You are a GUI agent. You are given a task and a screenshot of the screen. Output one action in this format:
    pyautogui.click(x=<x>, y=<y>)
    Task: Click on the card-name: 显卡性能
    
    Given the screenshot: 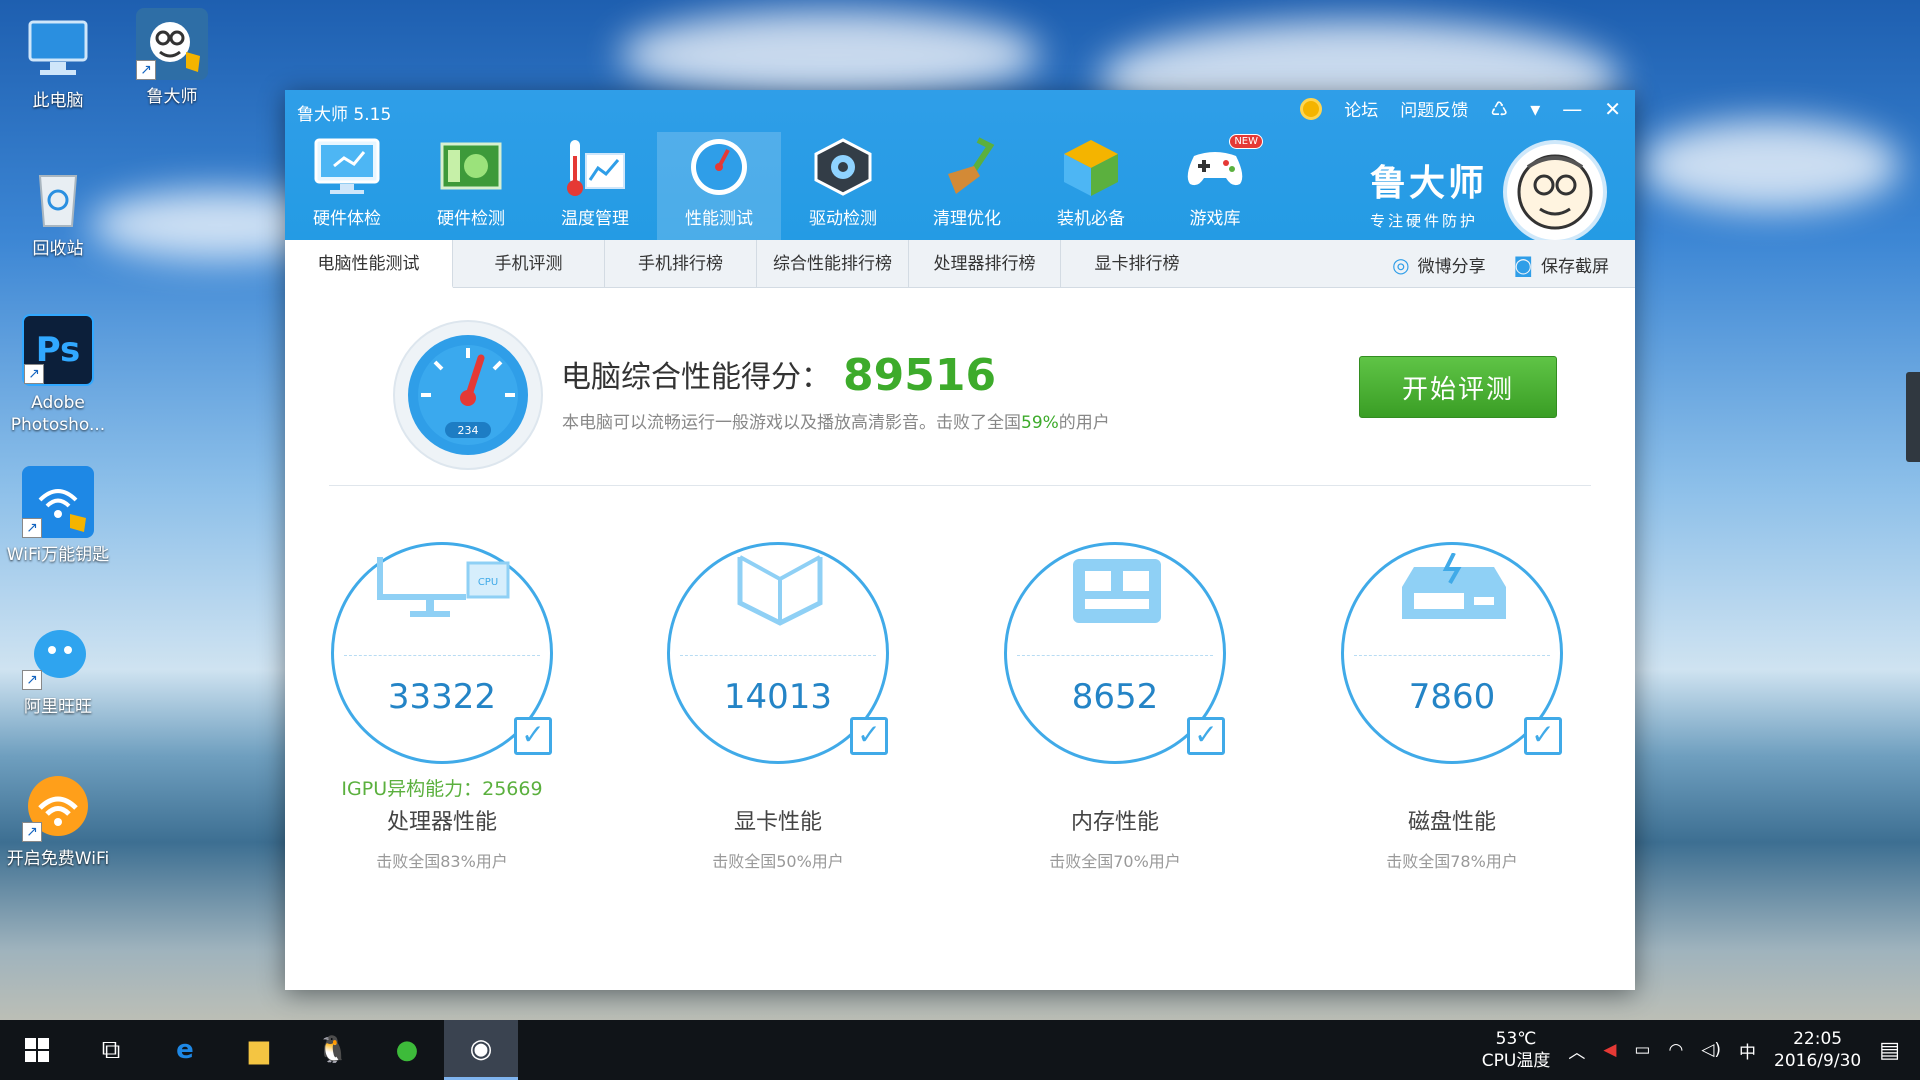 What is the action you would take?
    pyautogui.click(x=777, y=822)
    